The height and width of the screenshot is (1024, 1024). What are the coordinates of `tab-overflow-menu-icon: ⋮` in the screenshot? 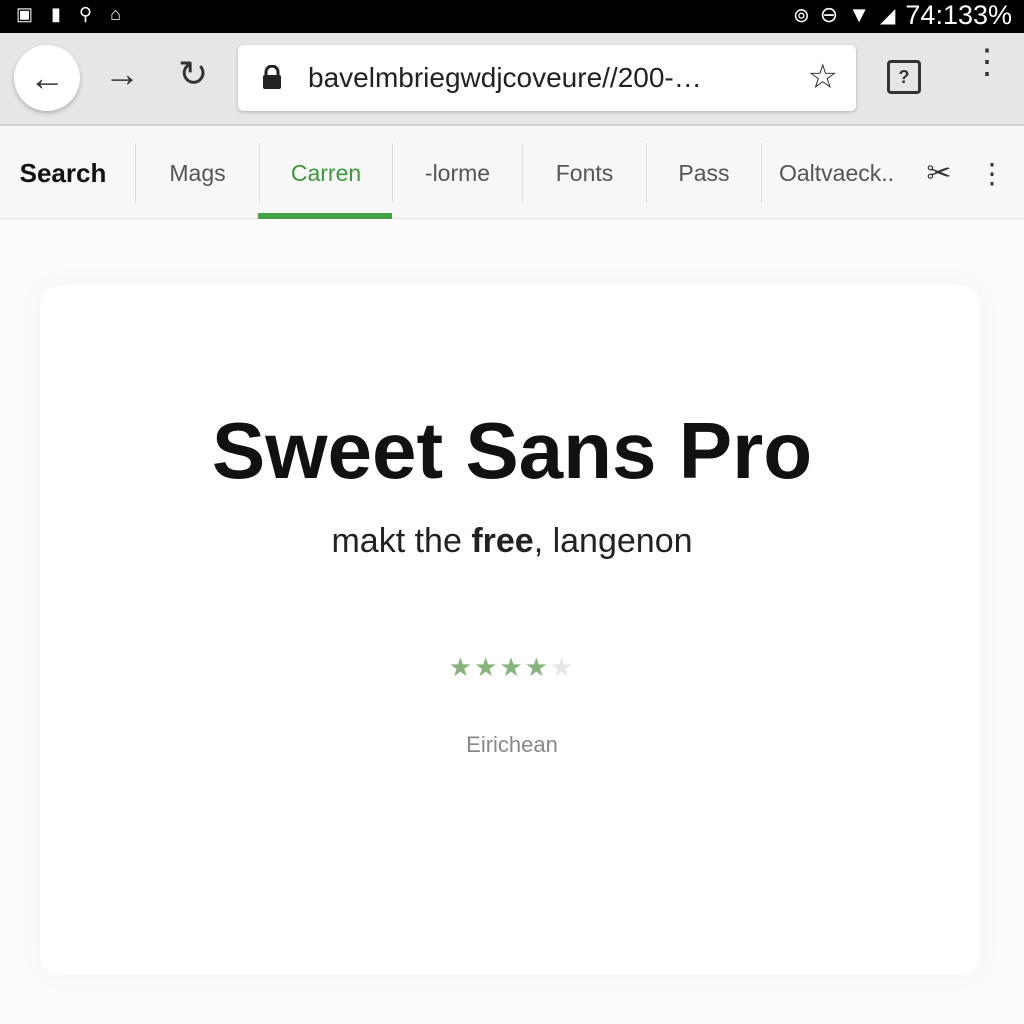 It's located at (992, 173).